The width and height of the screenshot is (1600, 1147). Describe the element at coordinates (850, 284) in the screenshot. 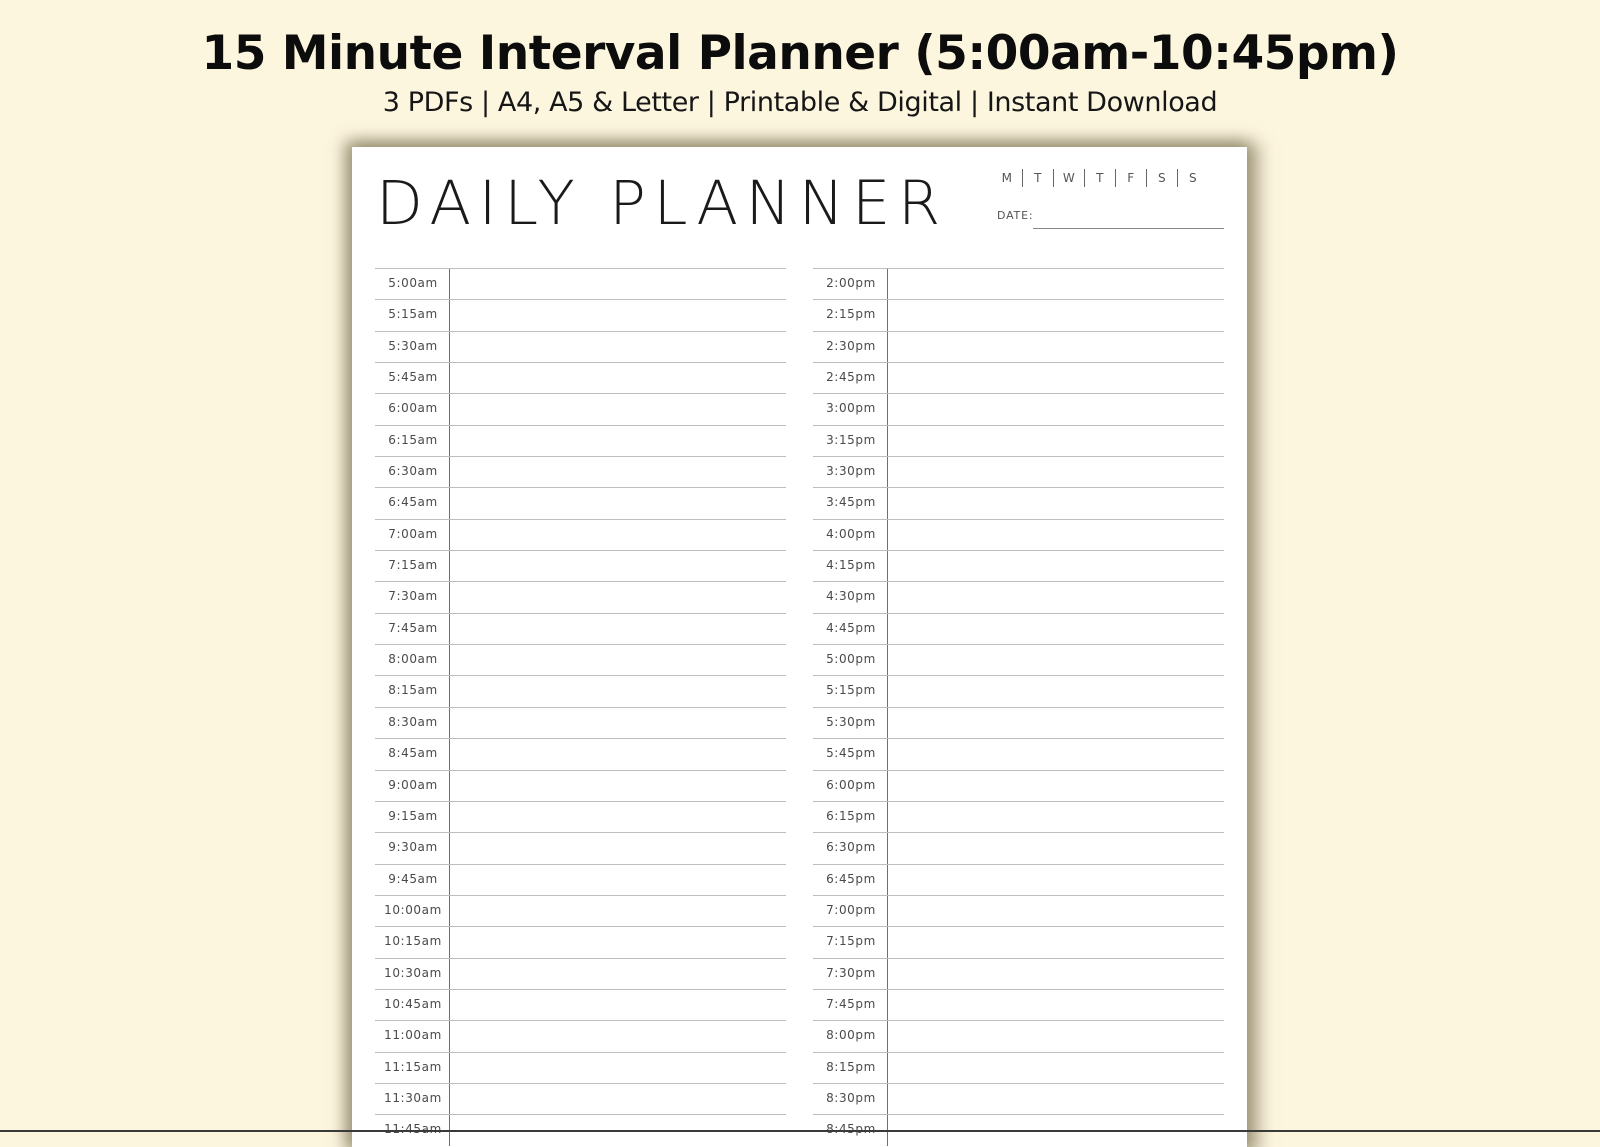

I see `time-slot-label: 2:00pm` at that location.